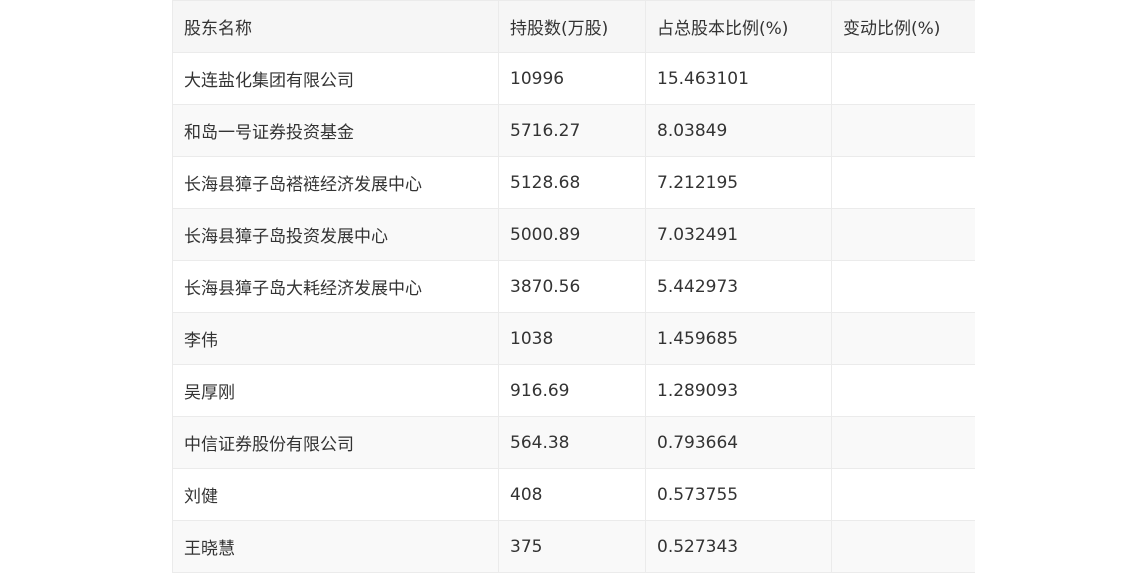 The width and height of the screenshot is (1148, 576). I want to click on cell-shareholder-name: 长海县獐子岛大耗经济发展中心, so click(335, 286).